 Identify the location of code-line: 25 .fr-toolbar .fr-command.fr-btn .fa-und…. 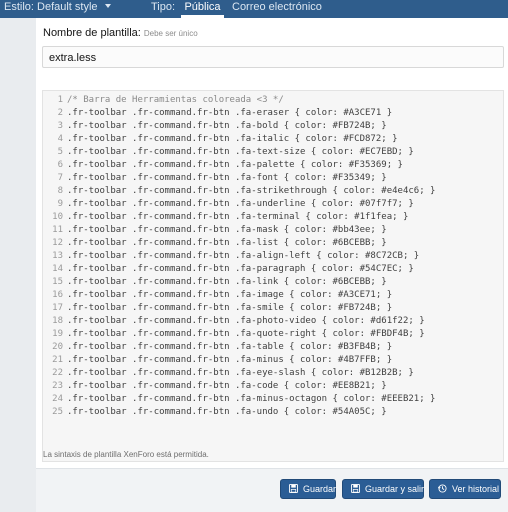
(215, 412).